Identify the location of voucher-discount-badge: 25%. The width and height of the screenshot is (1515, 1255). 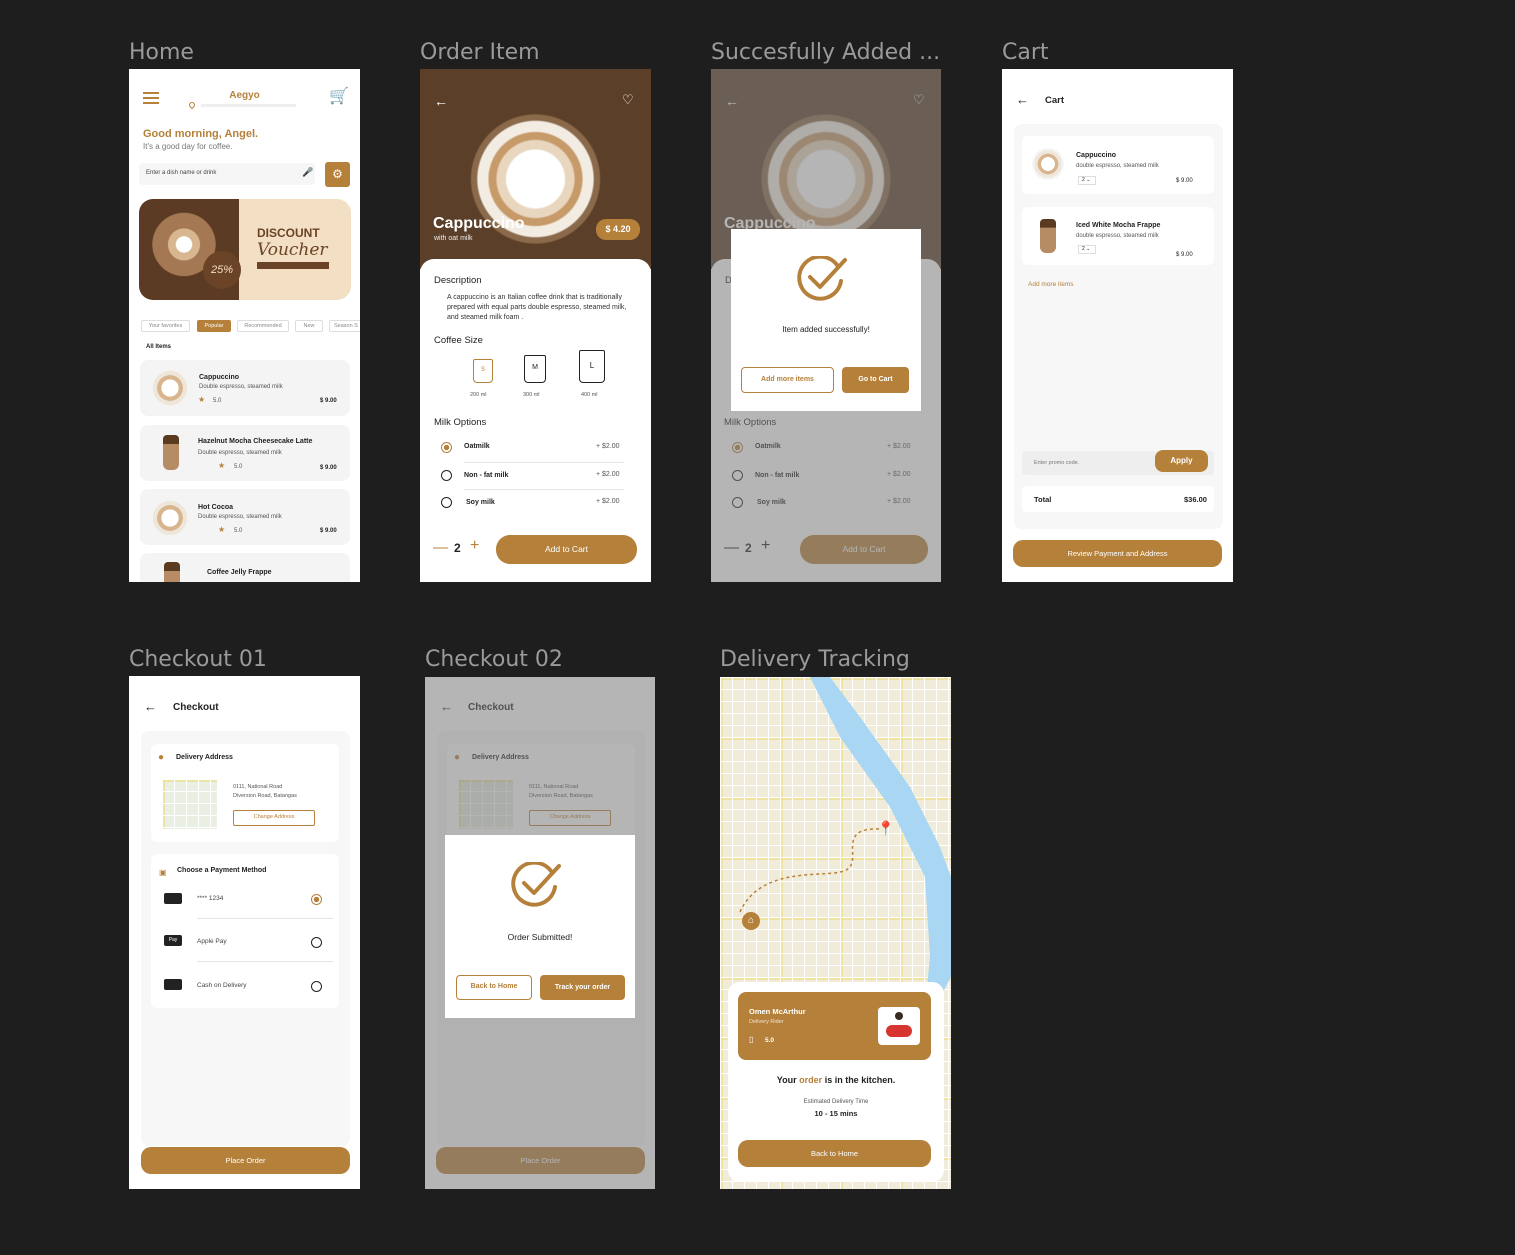
(222, 270).